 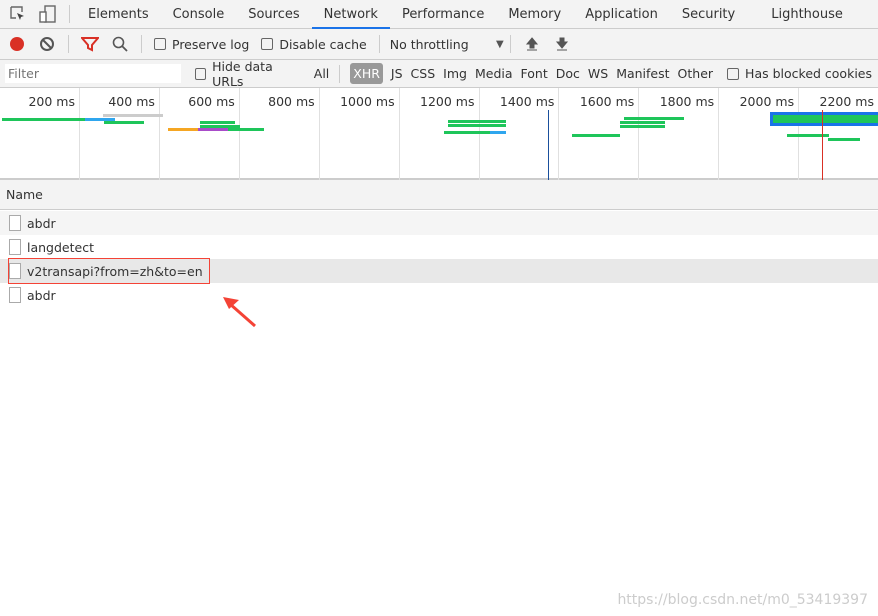 I want to click on type-filter-xhr: XHR, so click(x=366, y=73).